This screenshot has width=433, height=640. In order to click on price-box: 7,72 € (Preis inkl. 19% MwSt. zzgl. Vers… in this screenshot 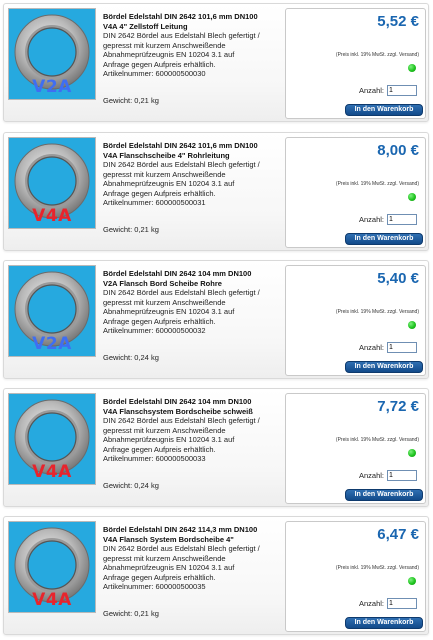, I will do `click(355, 448)`.